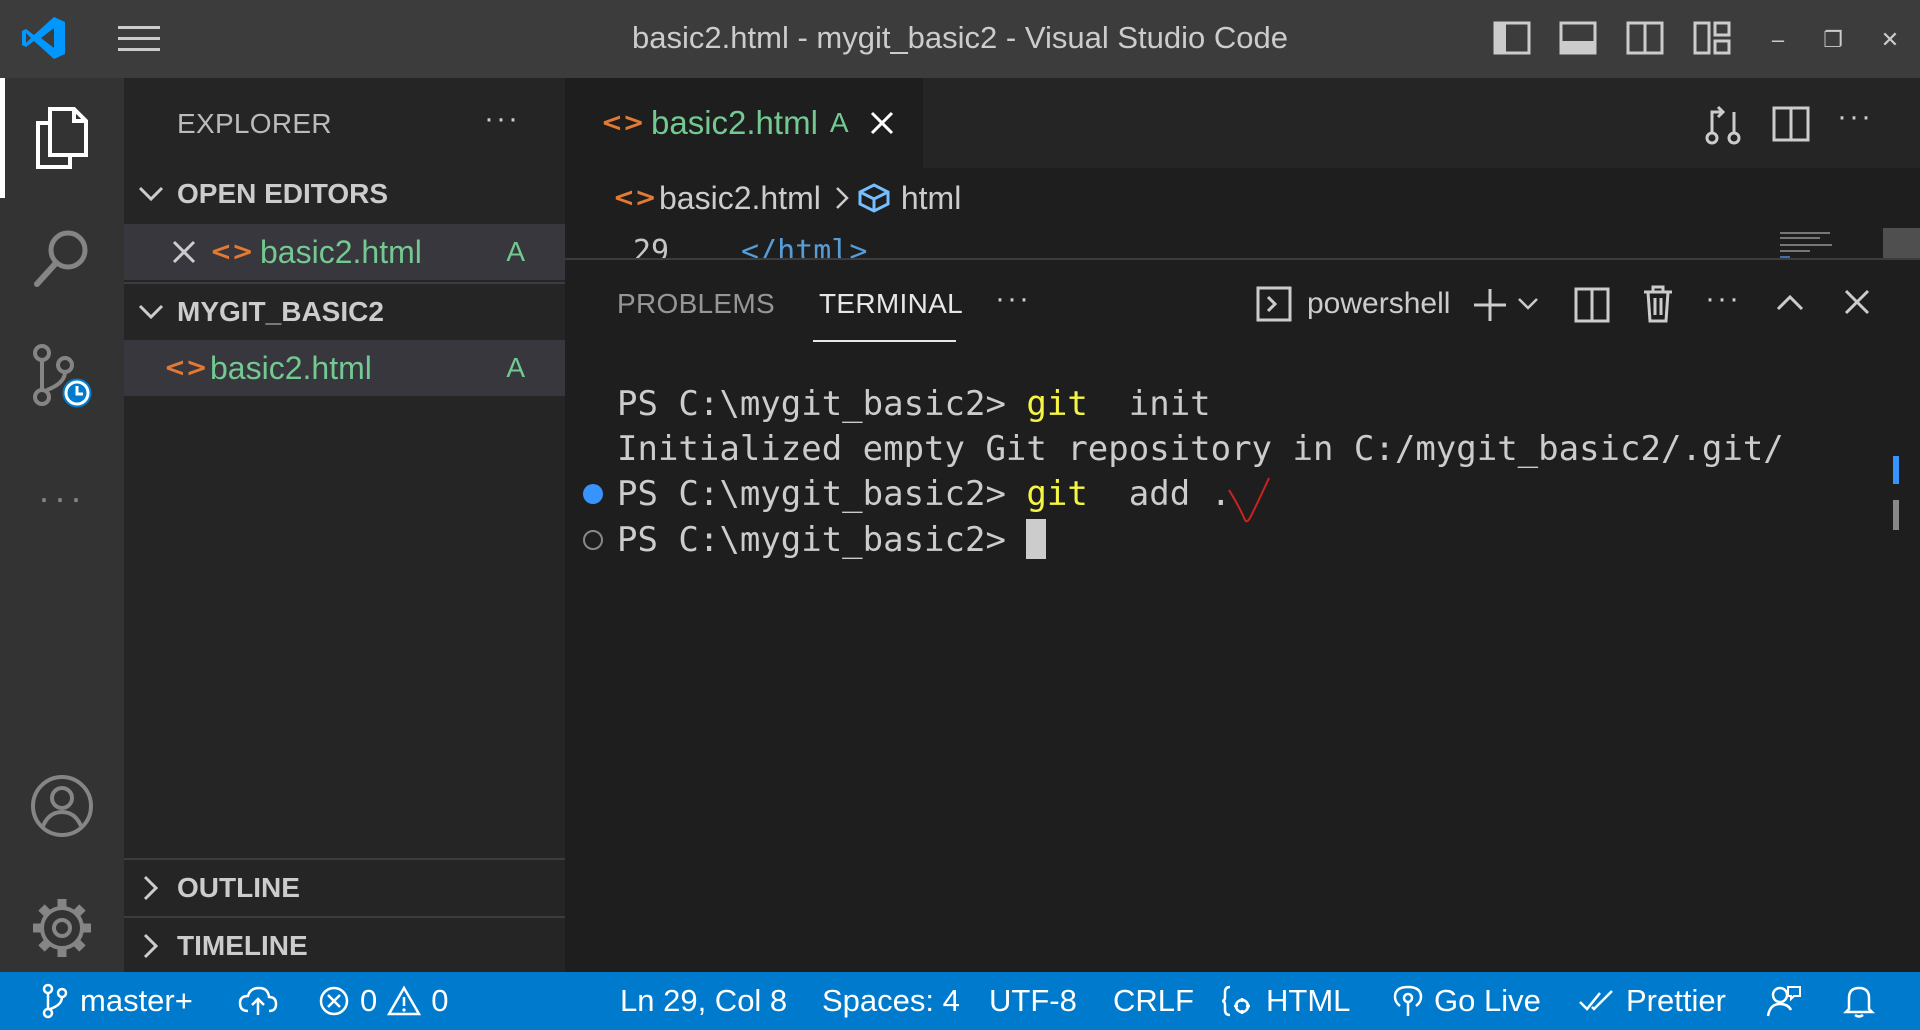 This screenshot has width=1920, height=1030. What do you see at coordinates (1036, 539) in the screenshot?
I see `terminal-cursor` at bounding box center [1036, 539].